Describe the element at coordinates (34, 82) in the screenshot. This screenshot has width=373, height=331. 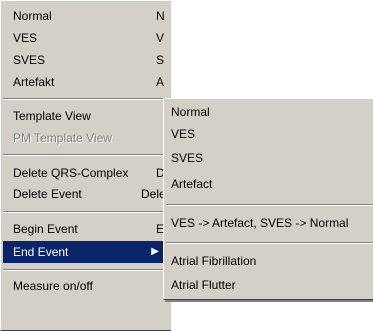
I see `menu-item-label: Artefakt` at that location.